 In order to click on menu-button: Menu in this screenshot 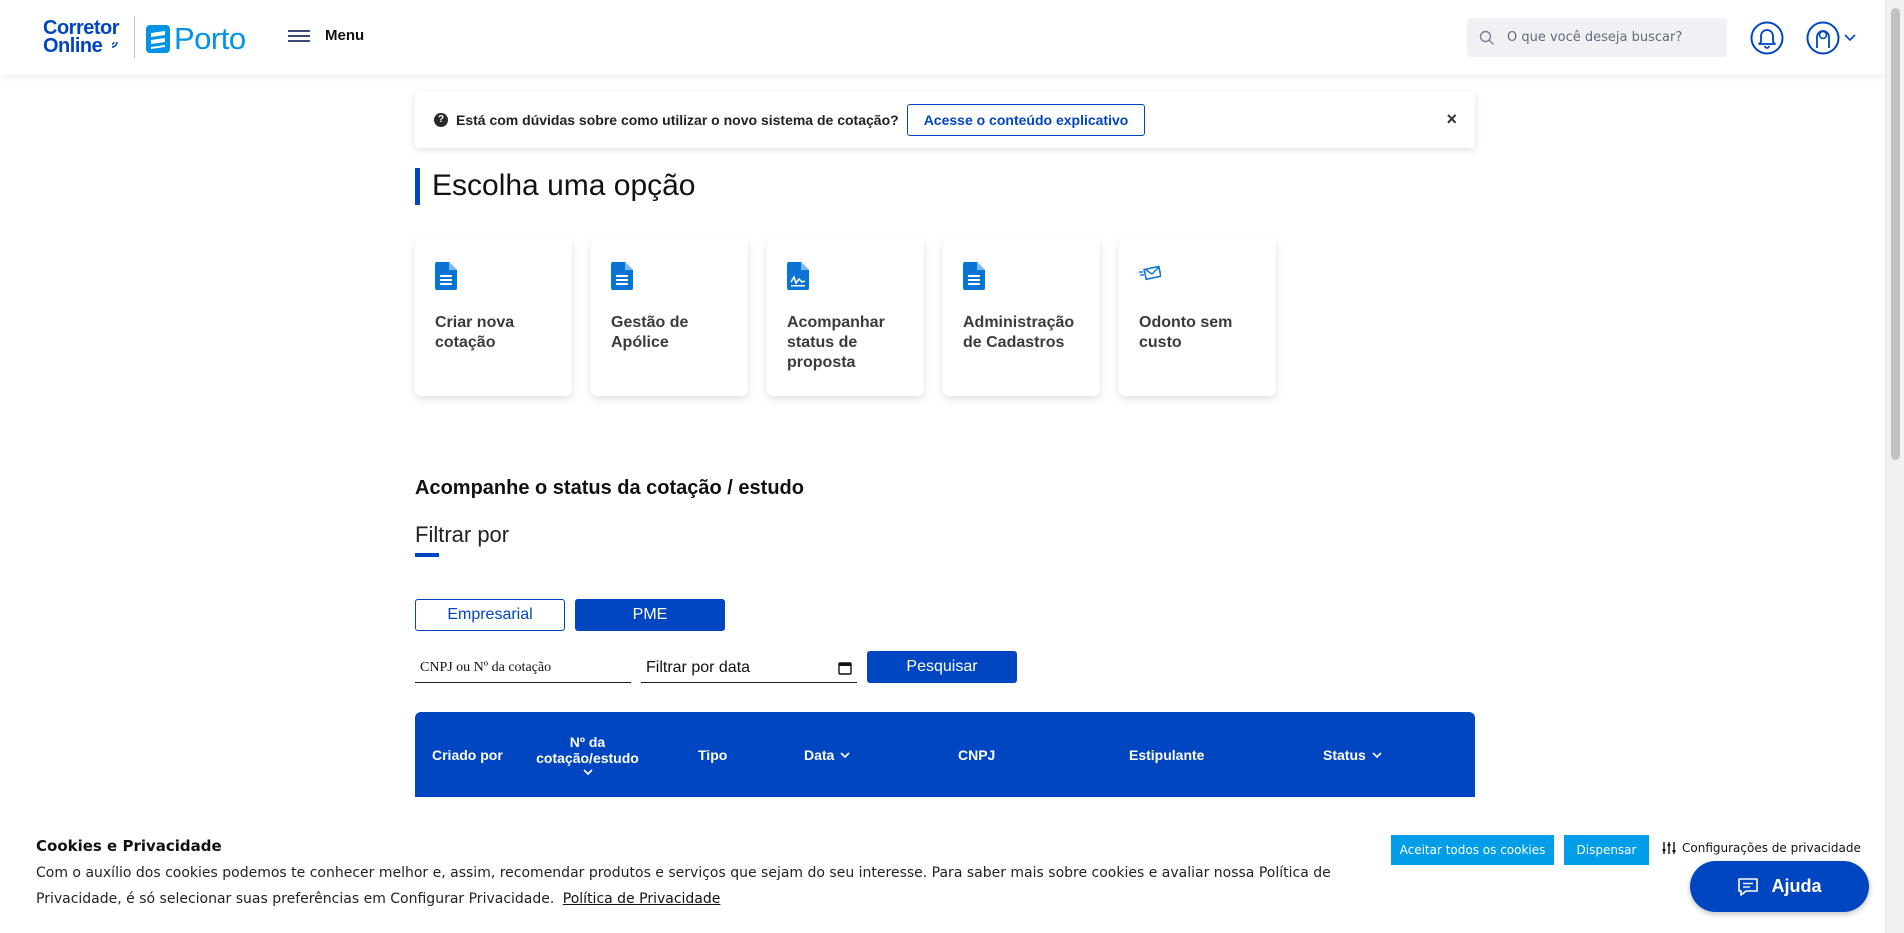, I will do `click(326, 35)`.